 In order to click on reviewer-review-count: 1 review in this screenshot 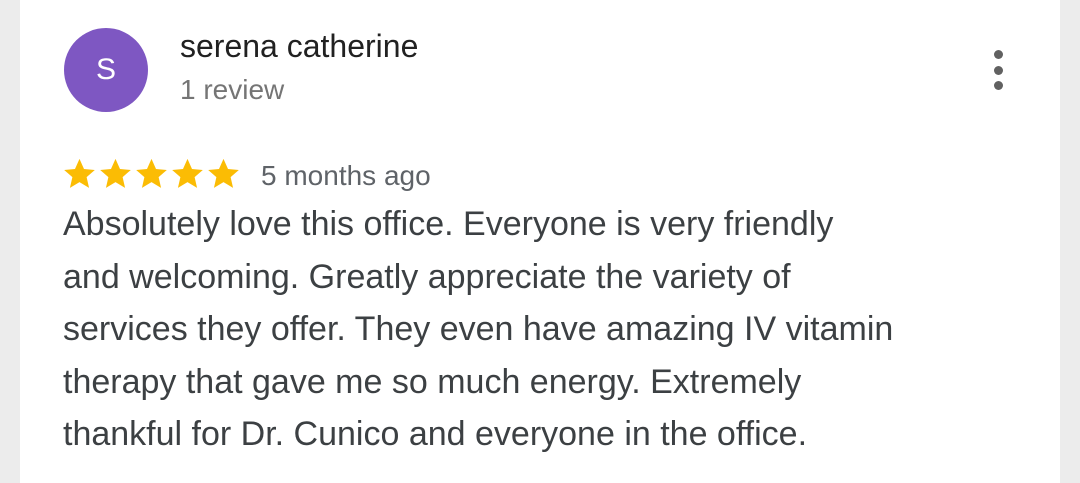, I will do `click(232, 89)`.